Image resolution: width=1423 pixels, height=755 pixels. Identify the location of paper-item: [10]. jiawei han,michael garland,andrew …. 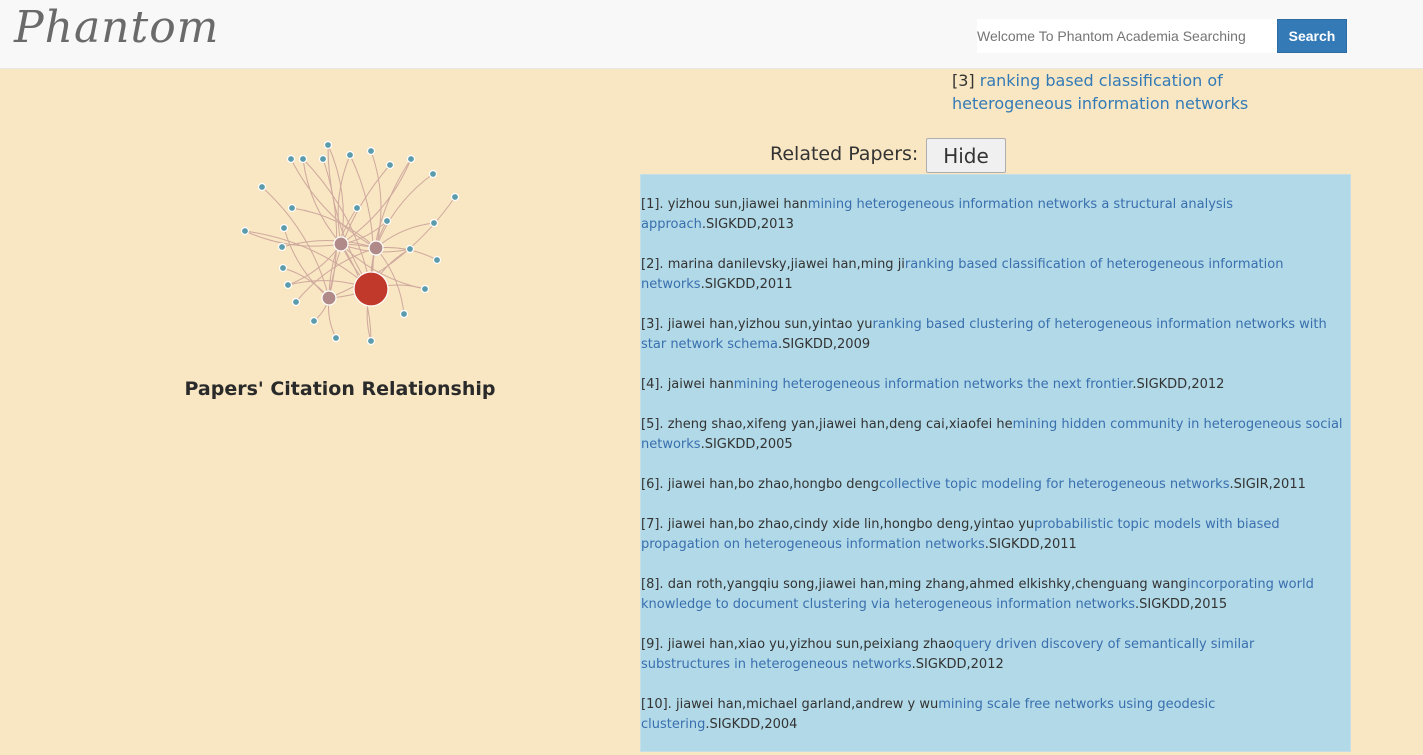
(928, 714).